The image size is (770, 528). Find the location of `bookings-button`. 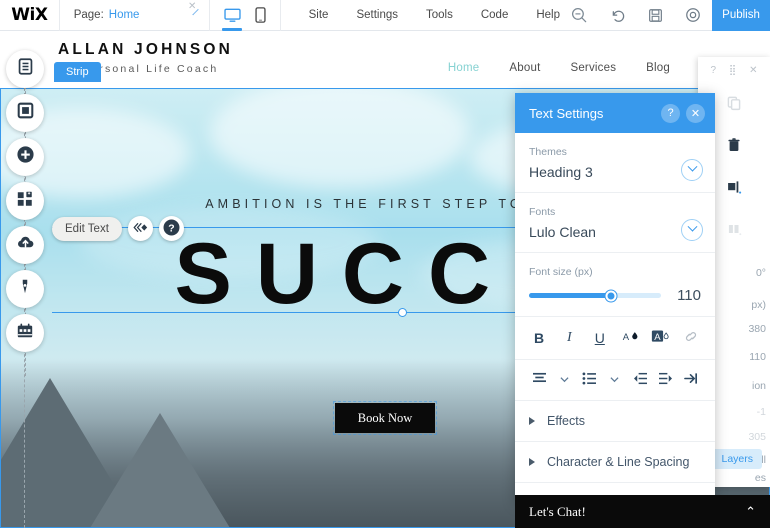

bookings-button is located at coordinates (25, 333).